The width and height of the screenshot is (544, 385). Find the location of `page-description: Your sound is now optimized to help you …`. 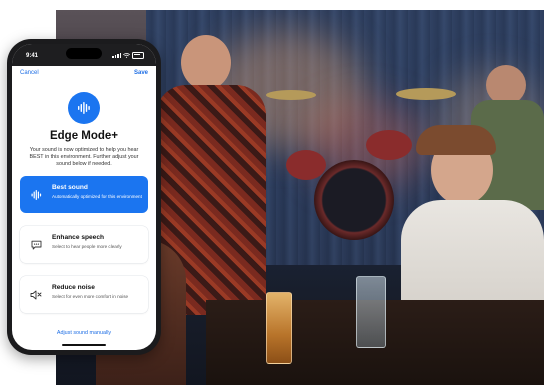

page-description: Your sound is now optimized to help you … is located at coordinates (84, 157).